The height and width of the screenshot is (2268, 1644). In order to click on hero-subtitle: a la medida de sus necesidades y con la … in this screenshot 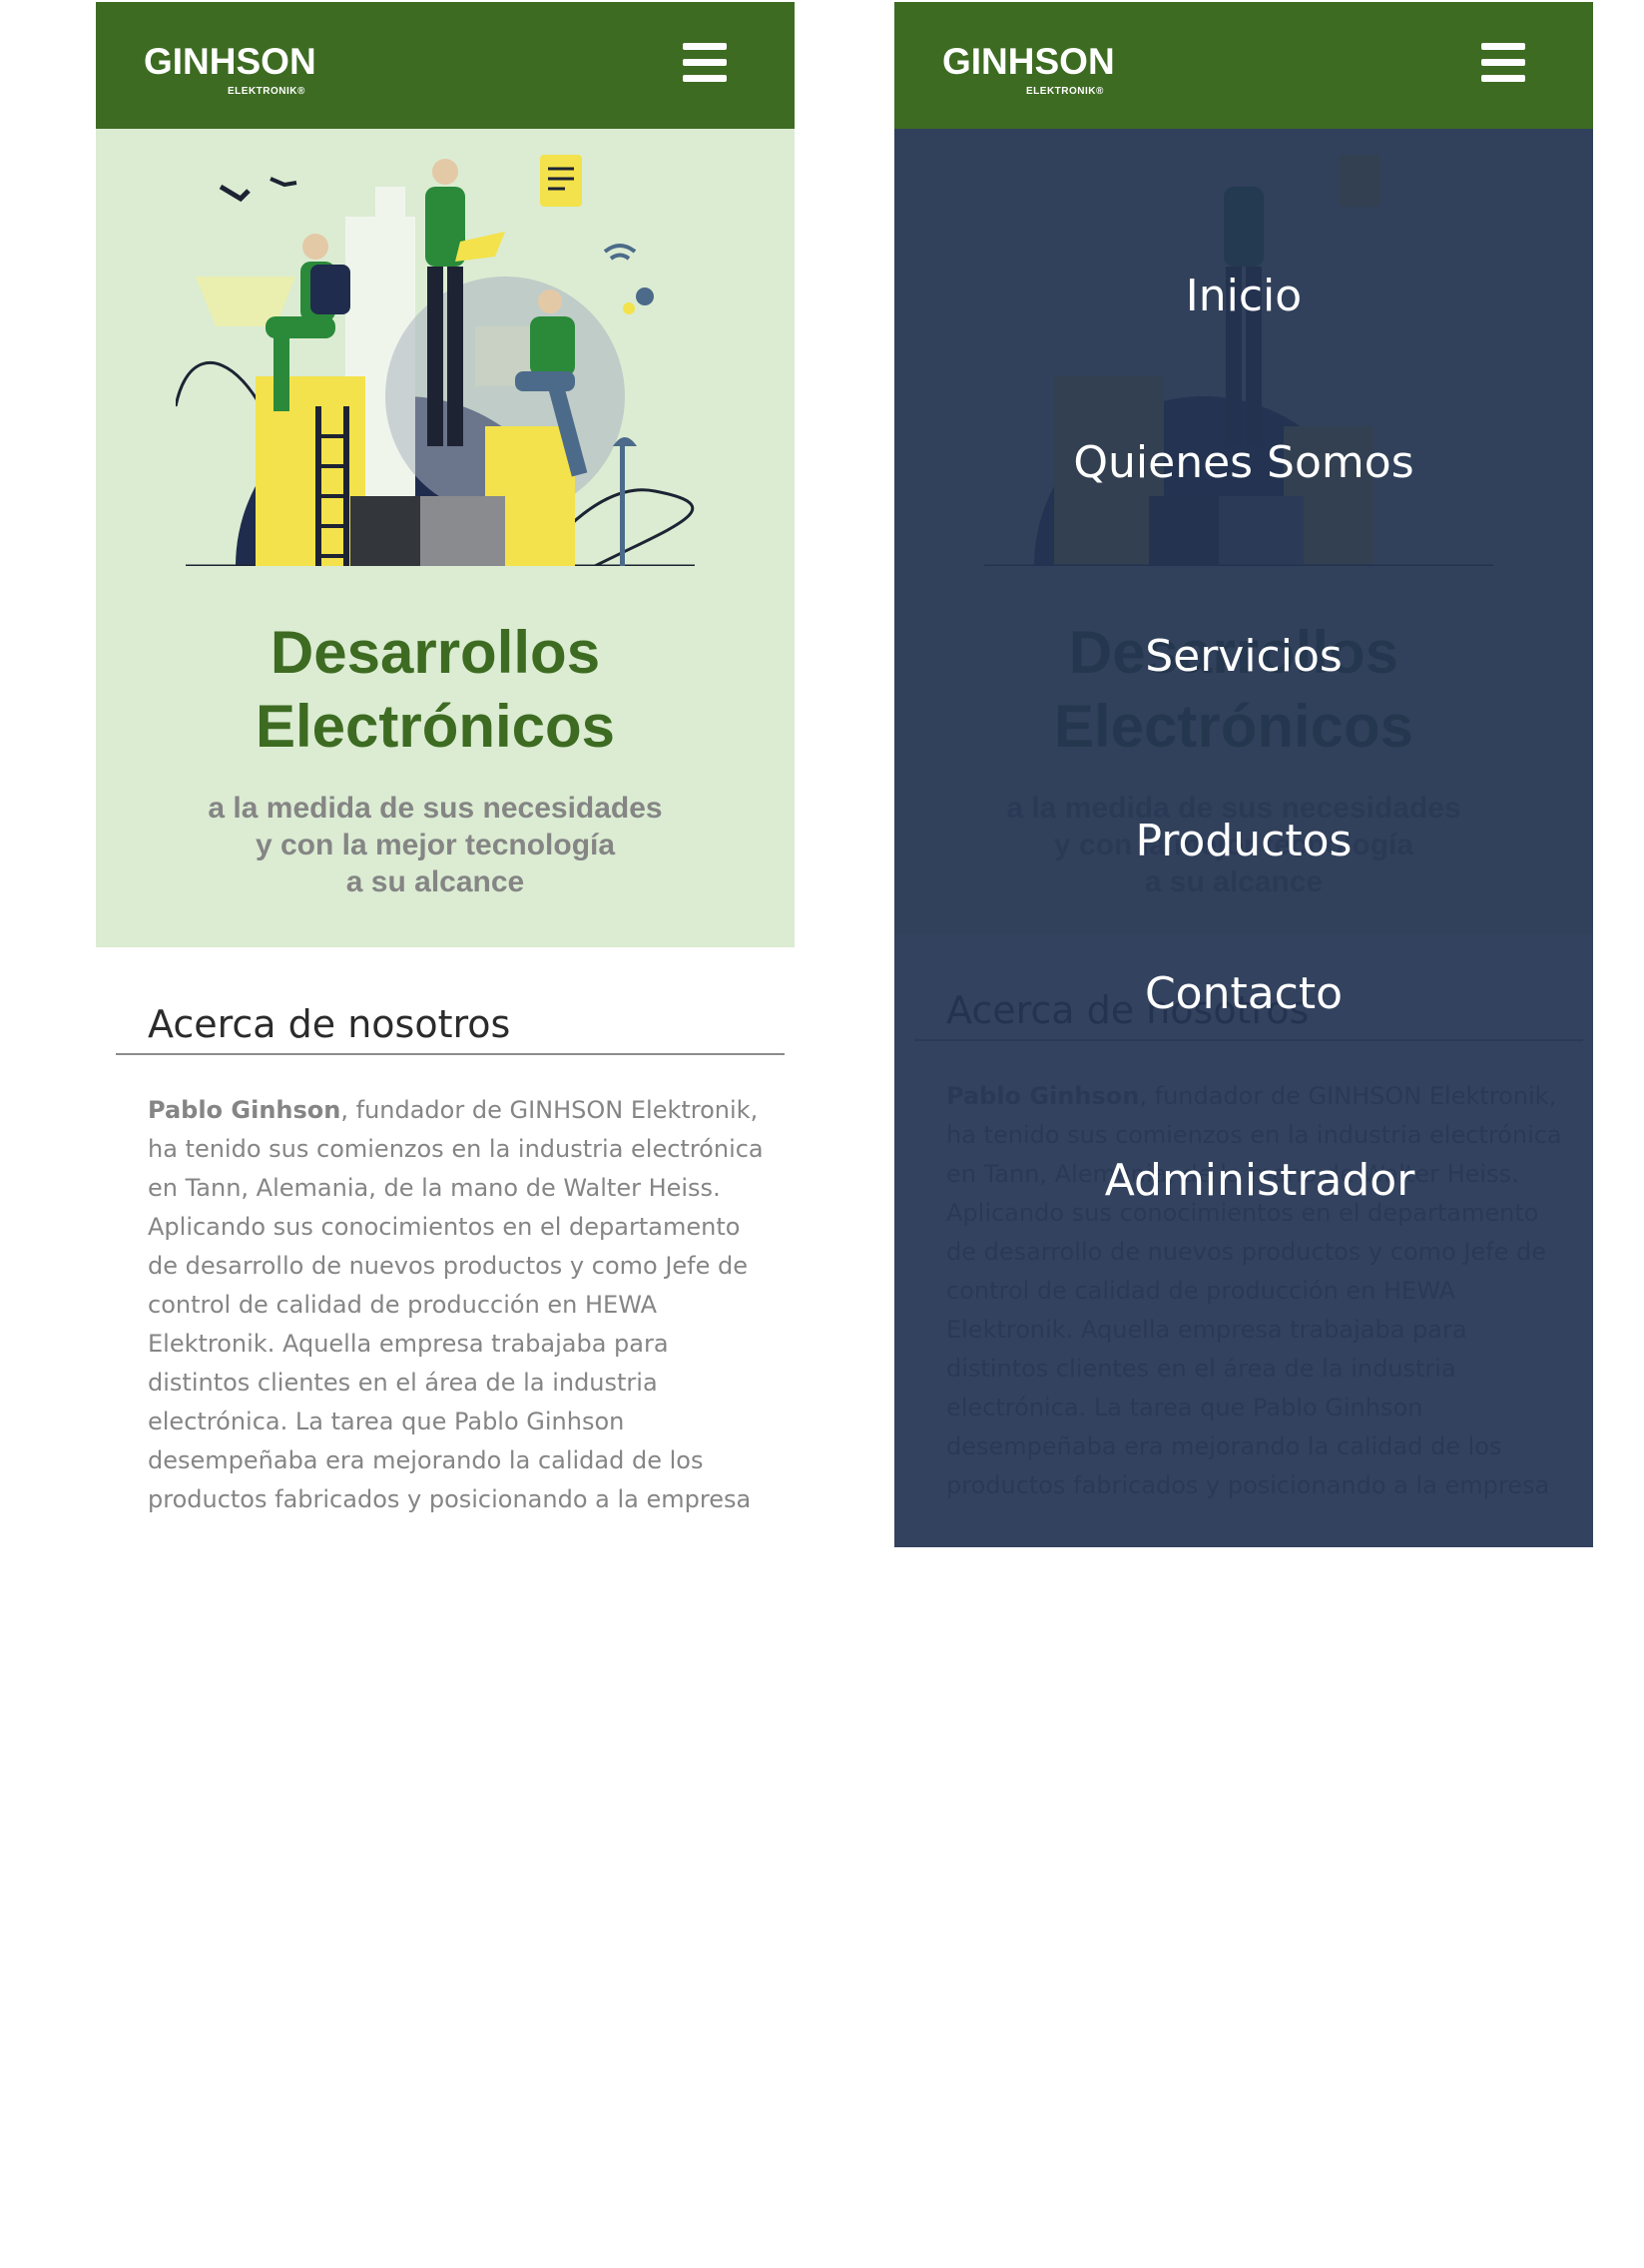, I will do `click(435, 845)`.